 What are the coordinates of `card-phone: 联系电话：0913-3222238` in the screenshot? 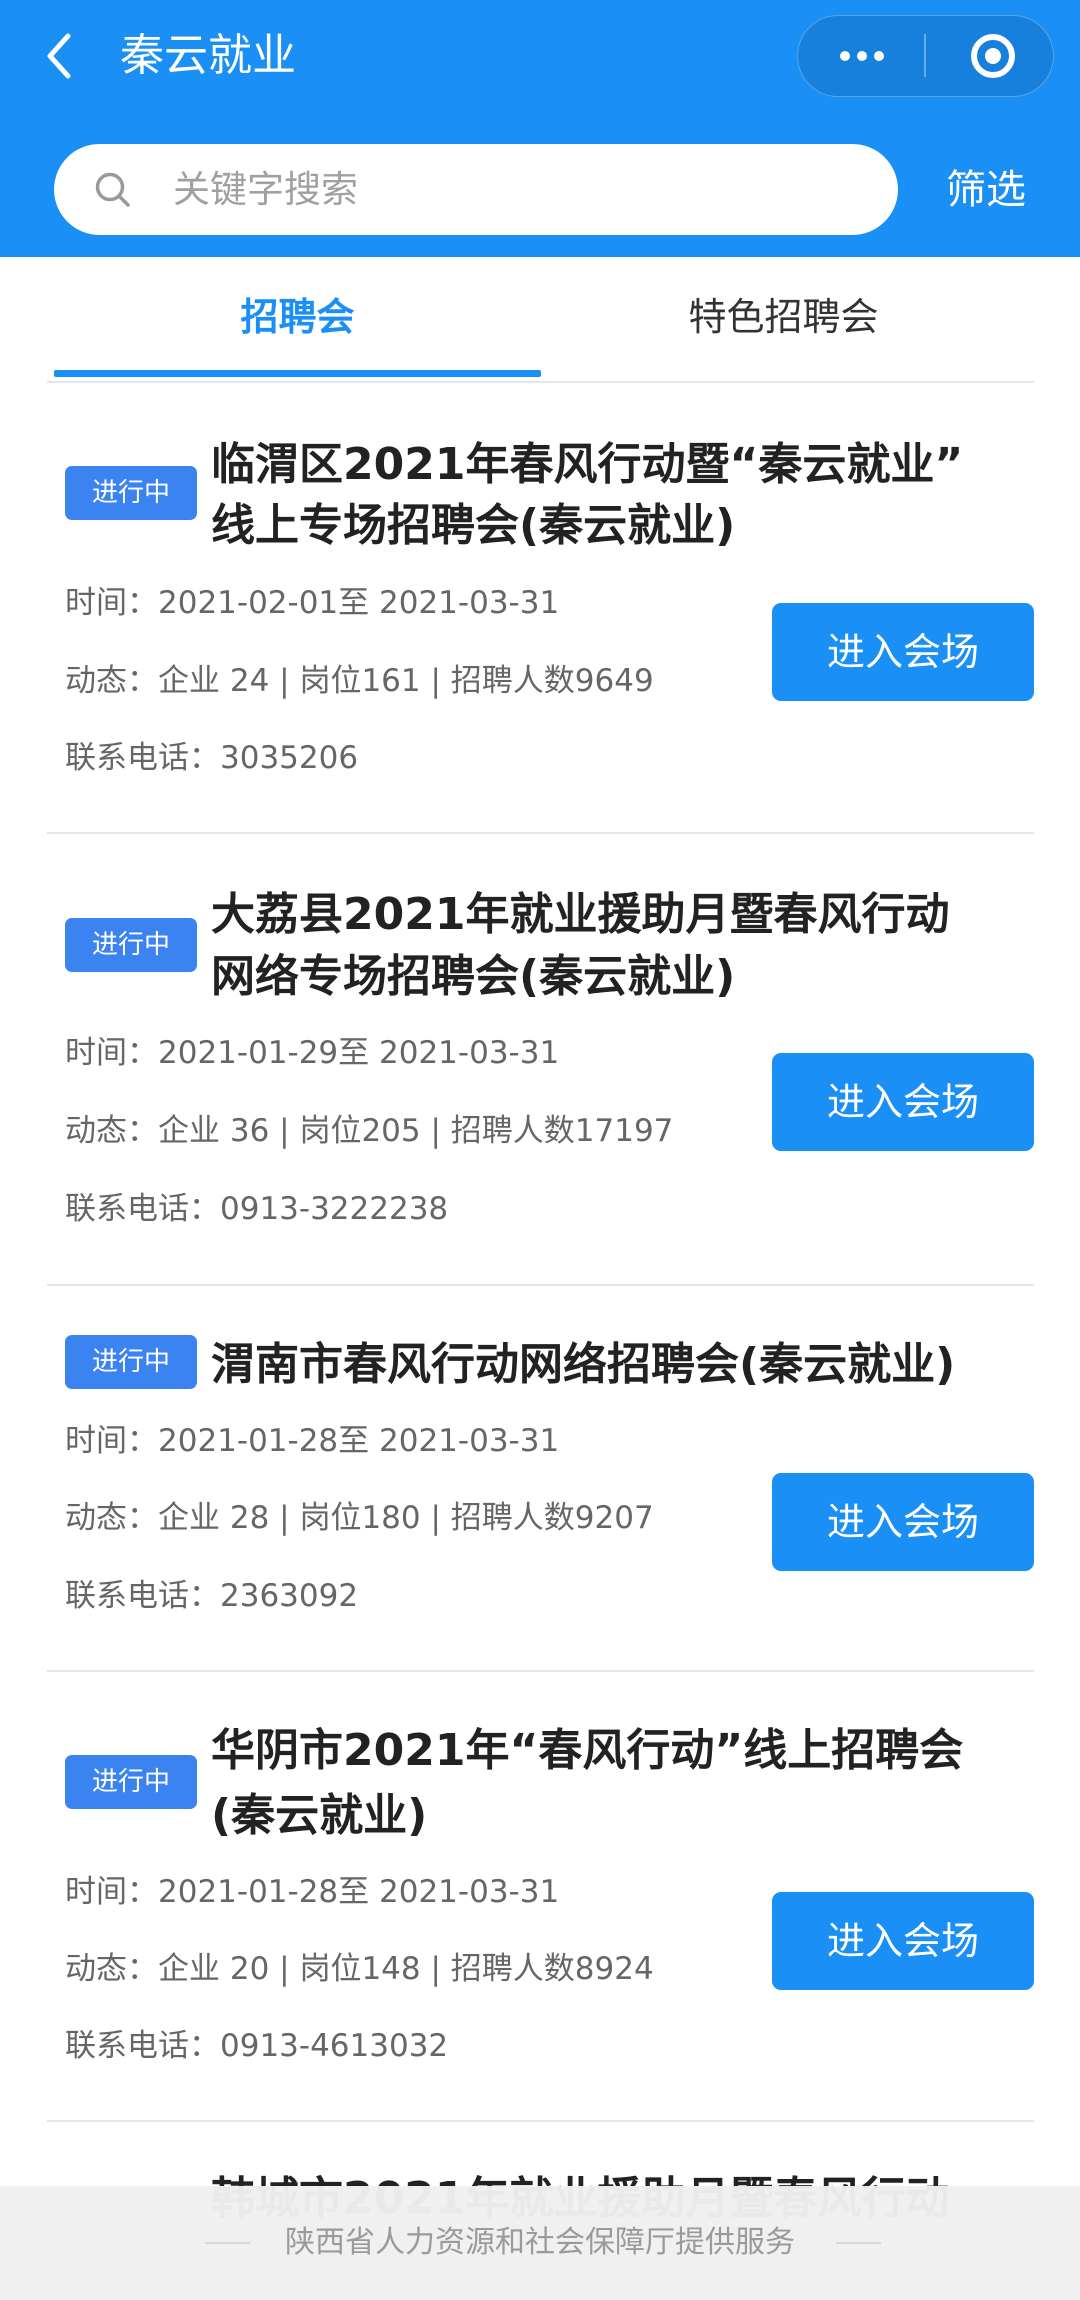 It's located at (257, 1209).